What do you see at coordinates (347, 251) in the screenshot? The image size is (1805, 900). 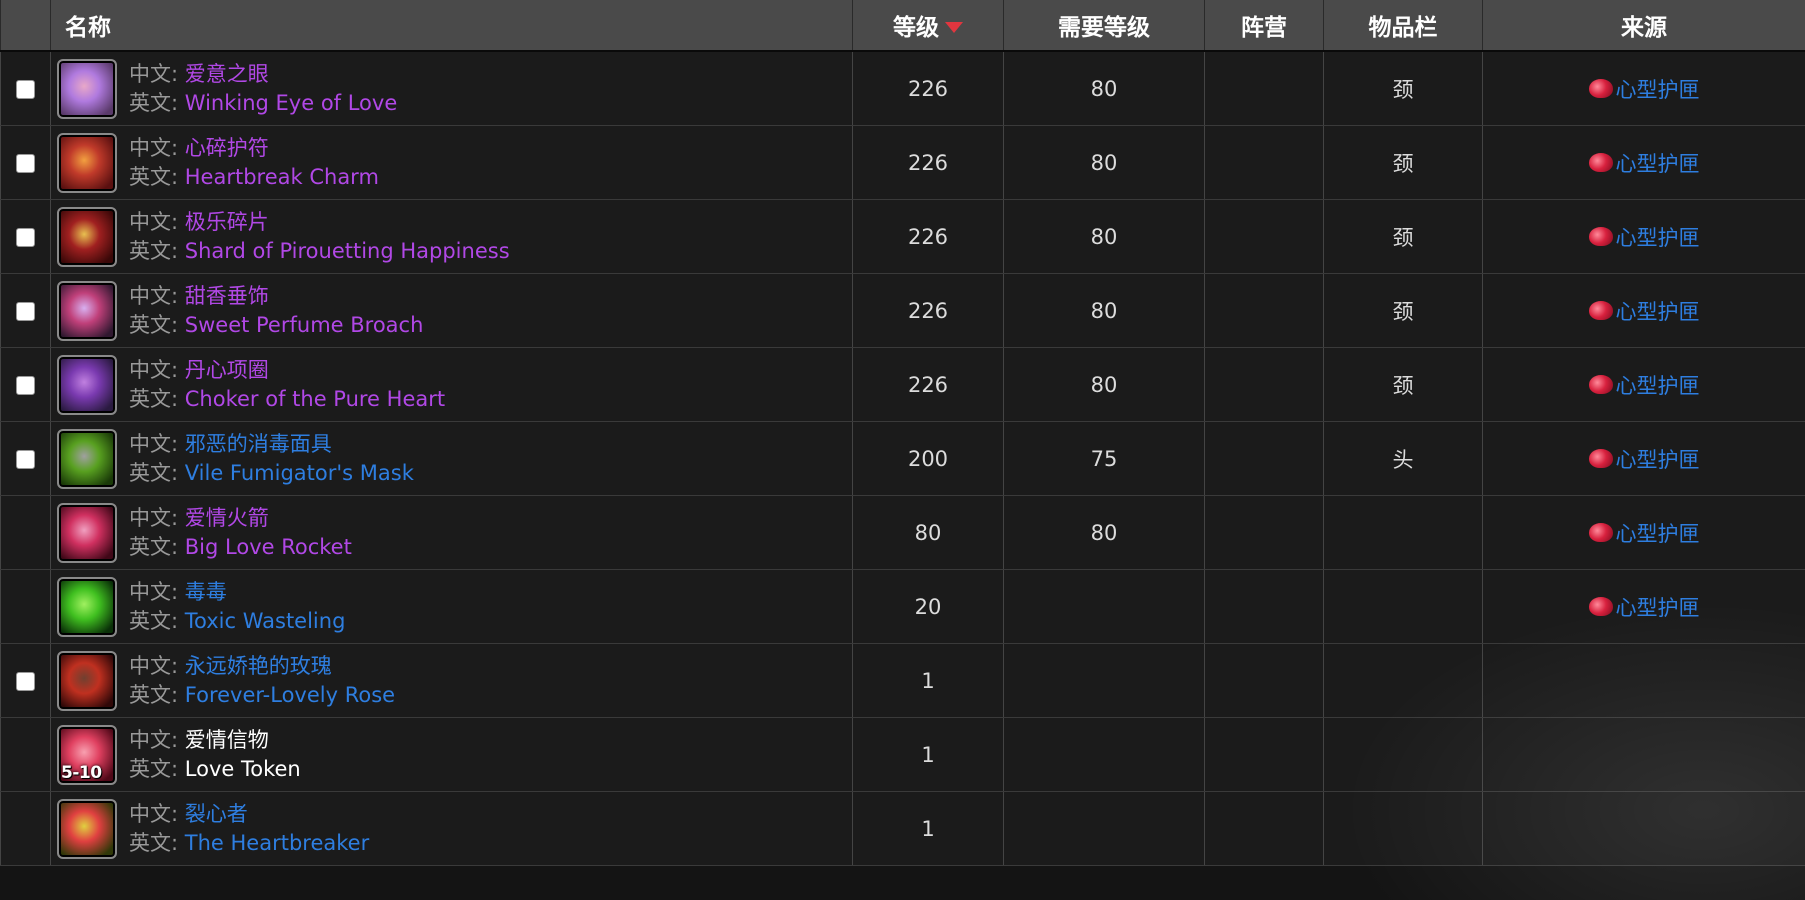 I see `item-name-en-link: Shard of Pirouetting Happiness` at bounding box center [347, 251].